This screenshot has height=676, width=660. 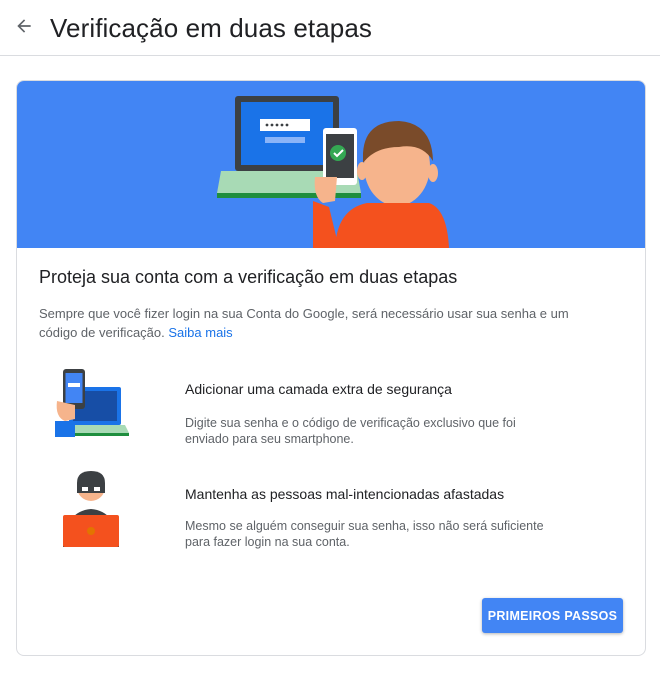 I want to click on arrow-left-icon, so click(x=24, y=28).